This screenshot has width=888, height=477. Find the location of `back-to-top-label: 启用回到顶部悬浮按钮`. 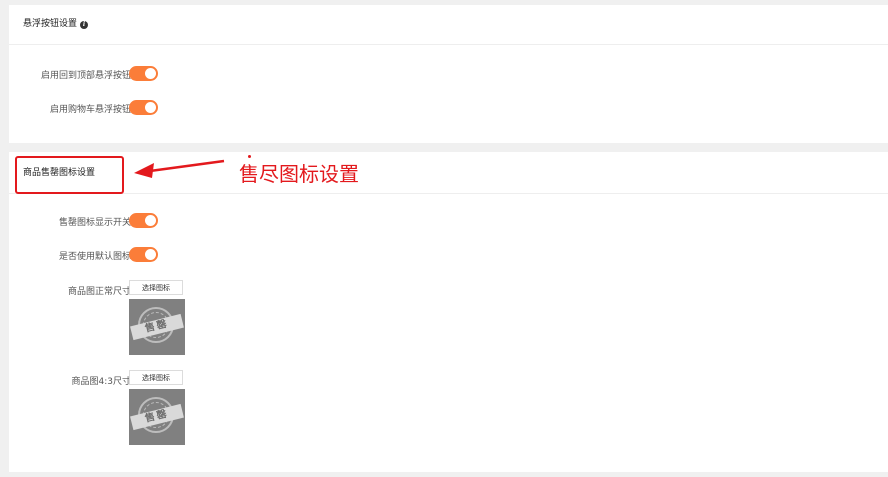

back-to-top-label: 启用回到顶部悬浮按钮 is located at coordinates (85, 76).